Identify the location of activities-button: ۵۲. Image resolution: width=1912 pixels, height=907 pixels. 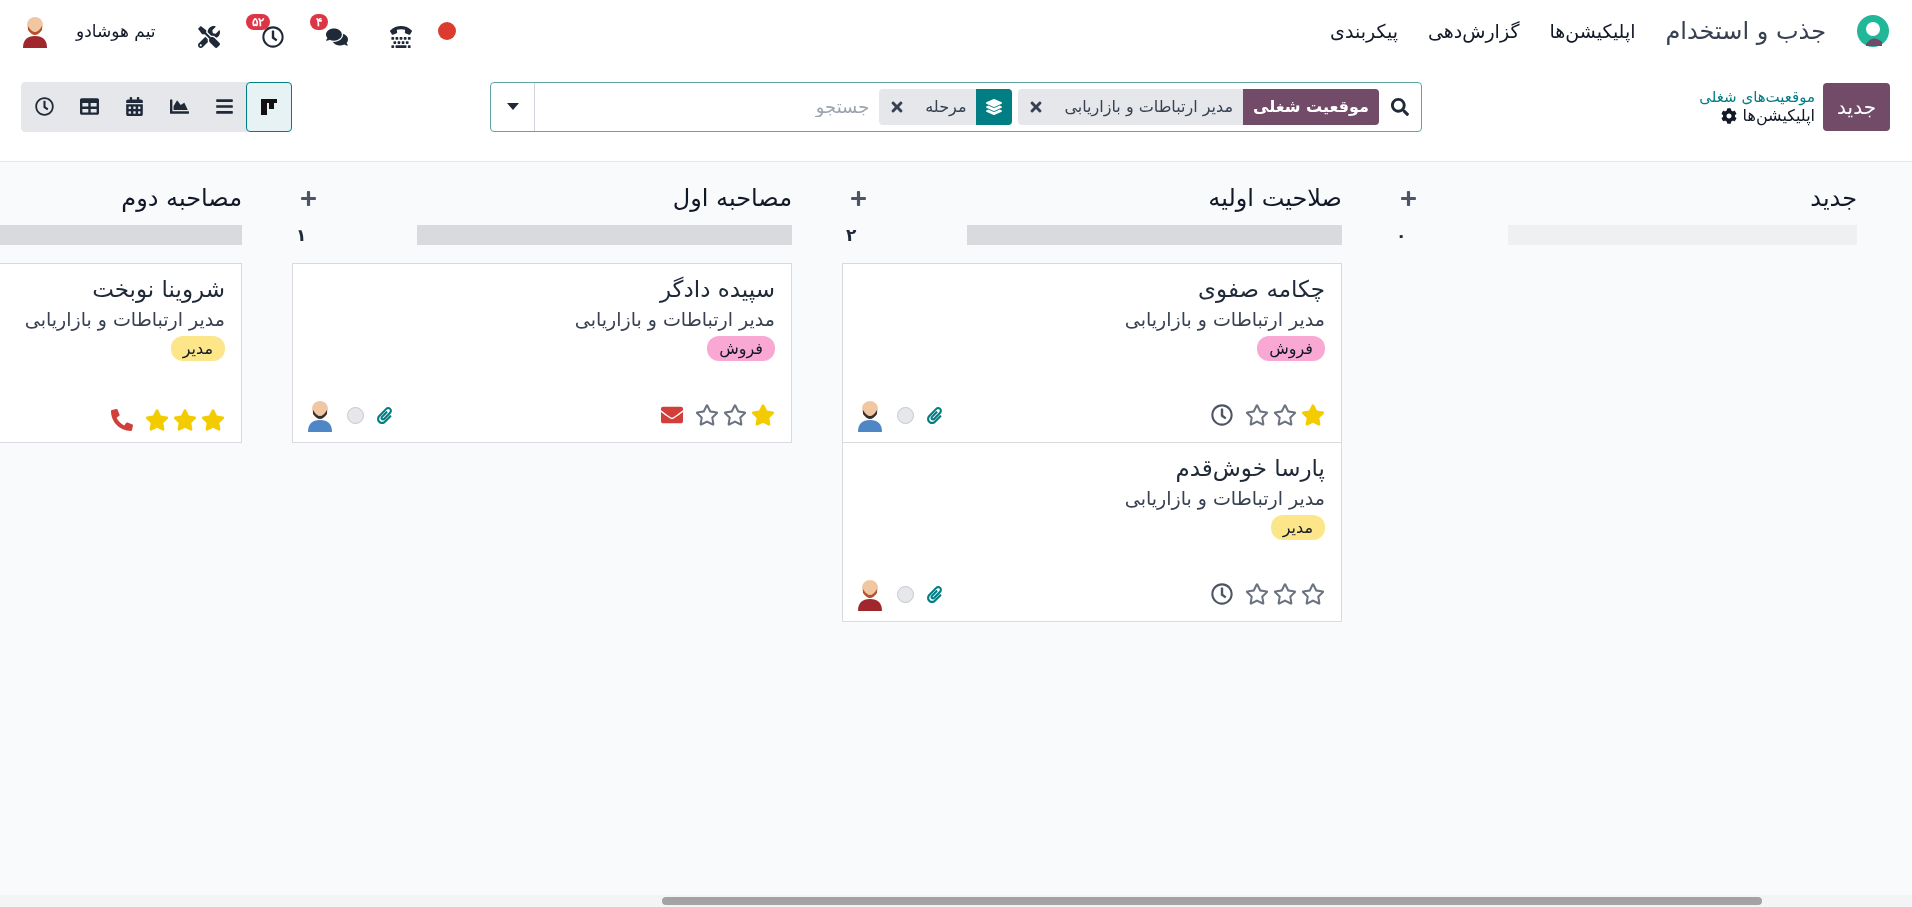
(264, 31).